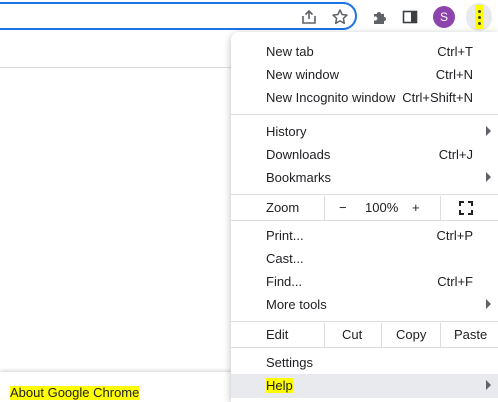 This screenshot has width=498, height=402. Describe the element at coordinates (364, 386) in the screenshot. I see `menu-item-help: Help` at that location.